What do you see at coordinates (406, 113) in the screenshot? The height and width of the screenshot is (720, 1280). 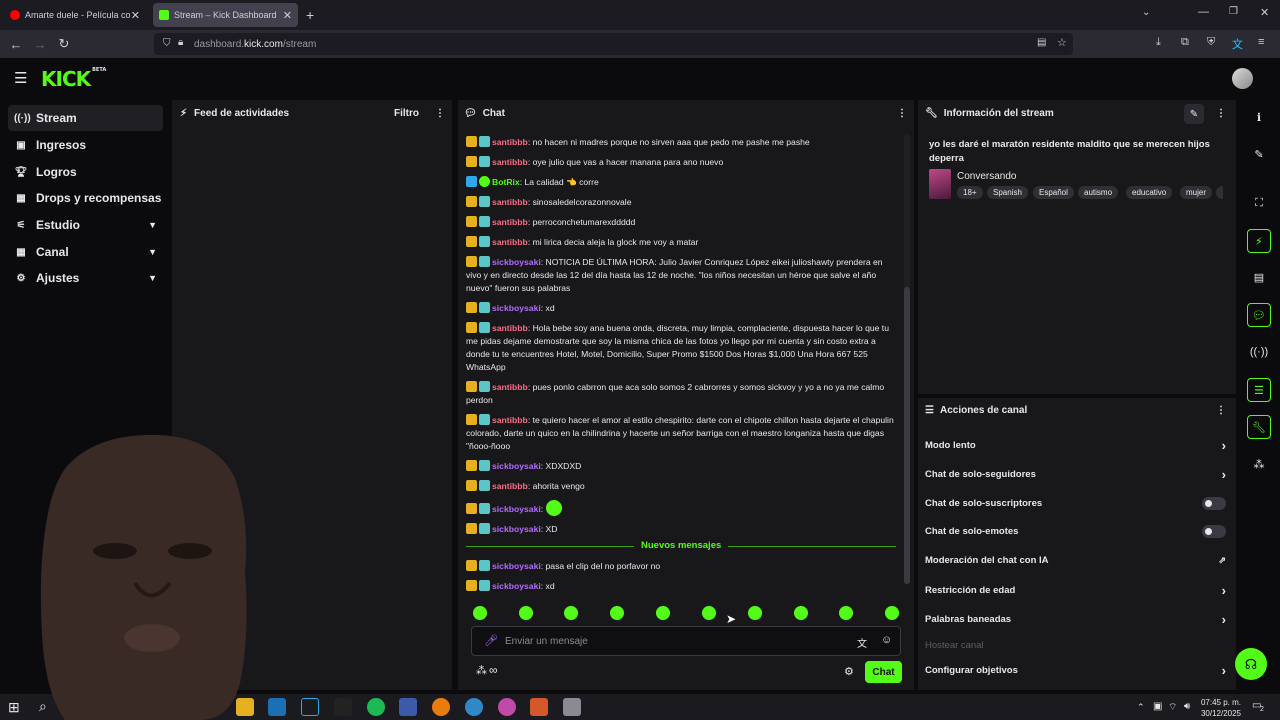 I see `feed-filter-button: Filtro` at bounding box center [406, 113].